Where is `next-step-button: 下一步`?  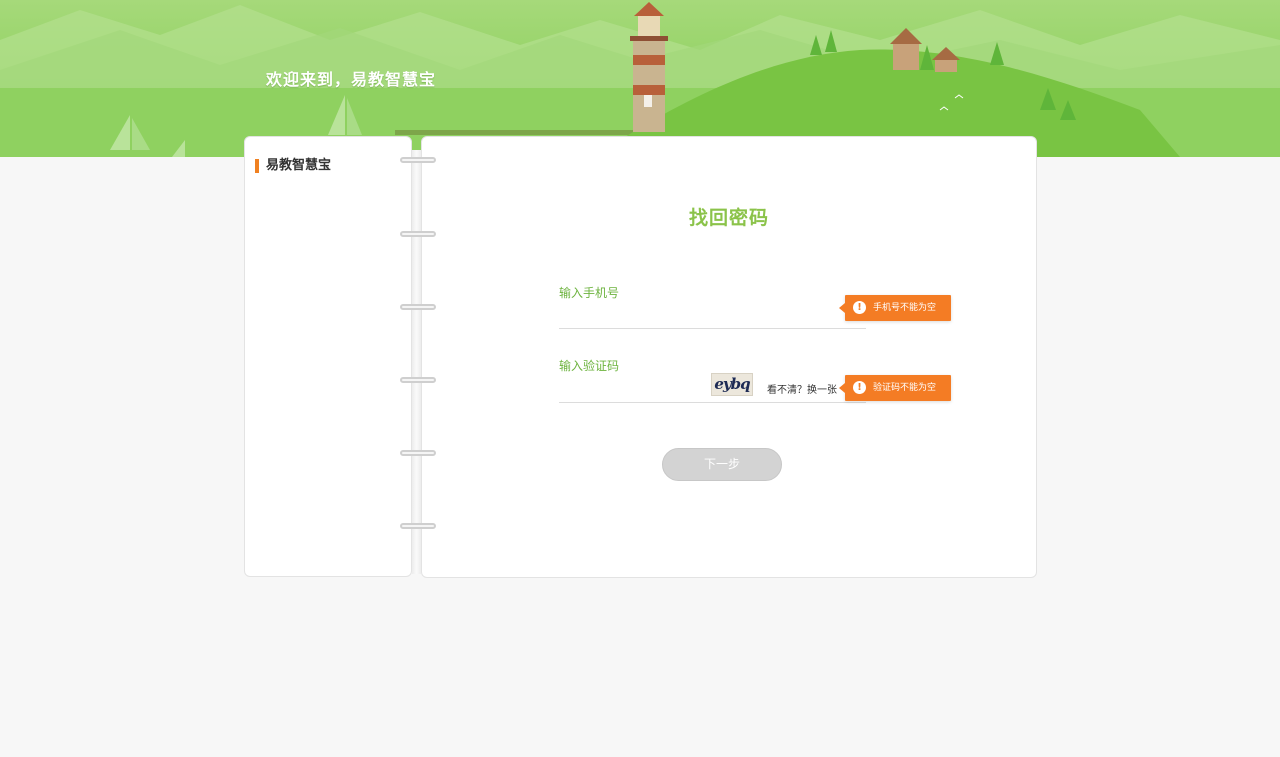 next-step-button: 下一步 is located at coordinates (722, 464).